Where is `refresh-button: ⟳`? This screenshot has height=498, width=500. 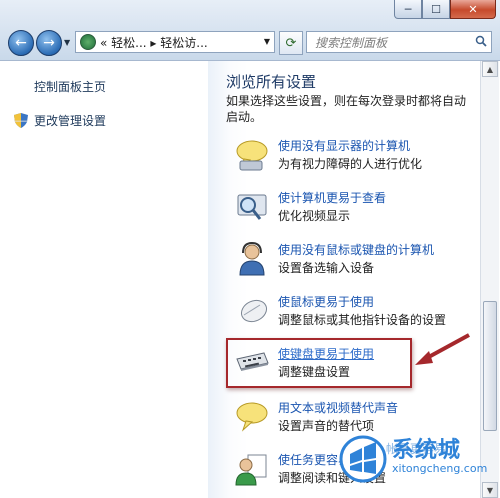 refresh-button: ⟳ is located at coordinates (291, 43).